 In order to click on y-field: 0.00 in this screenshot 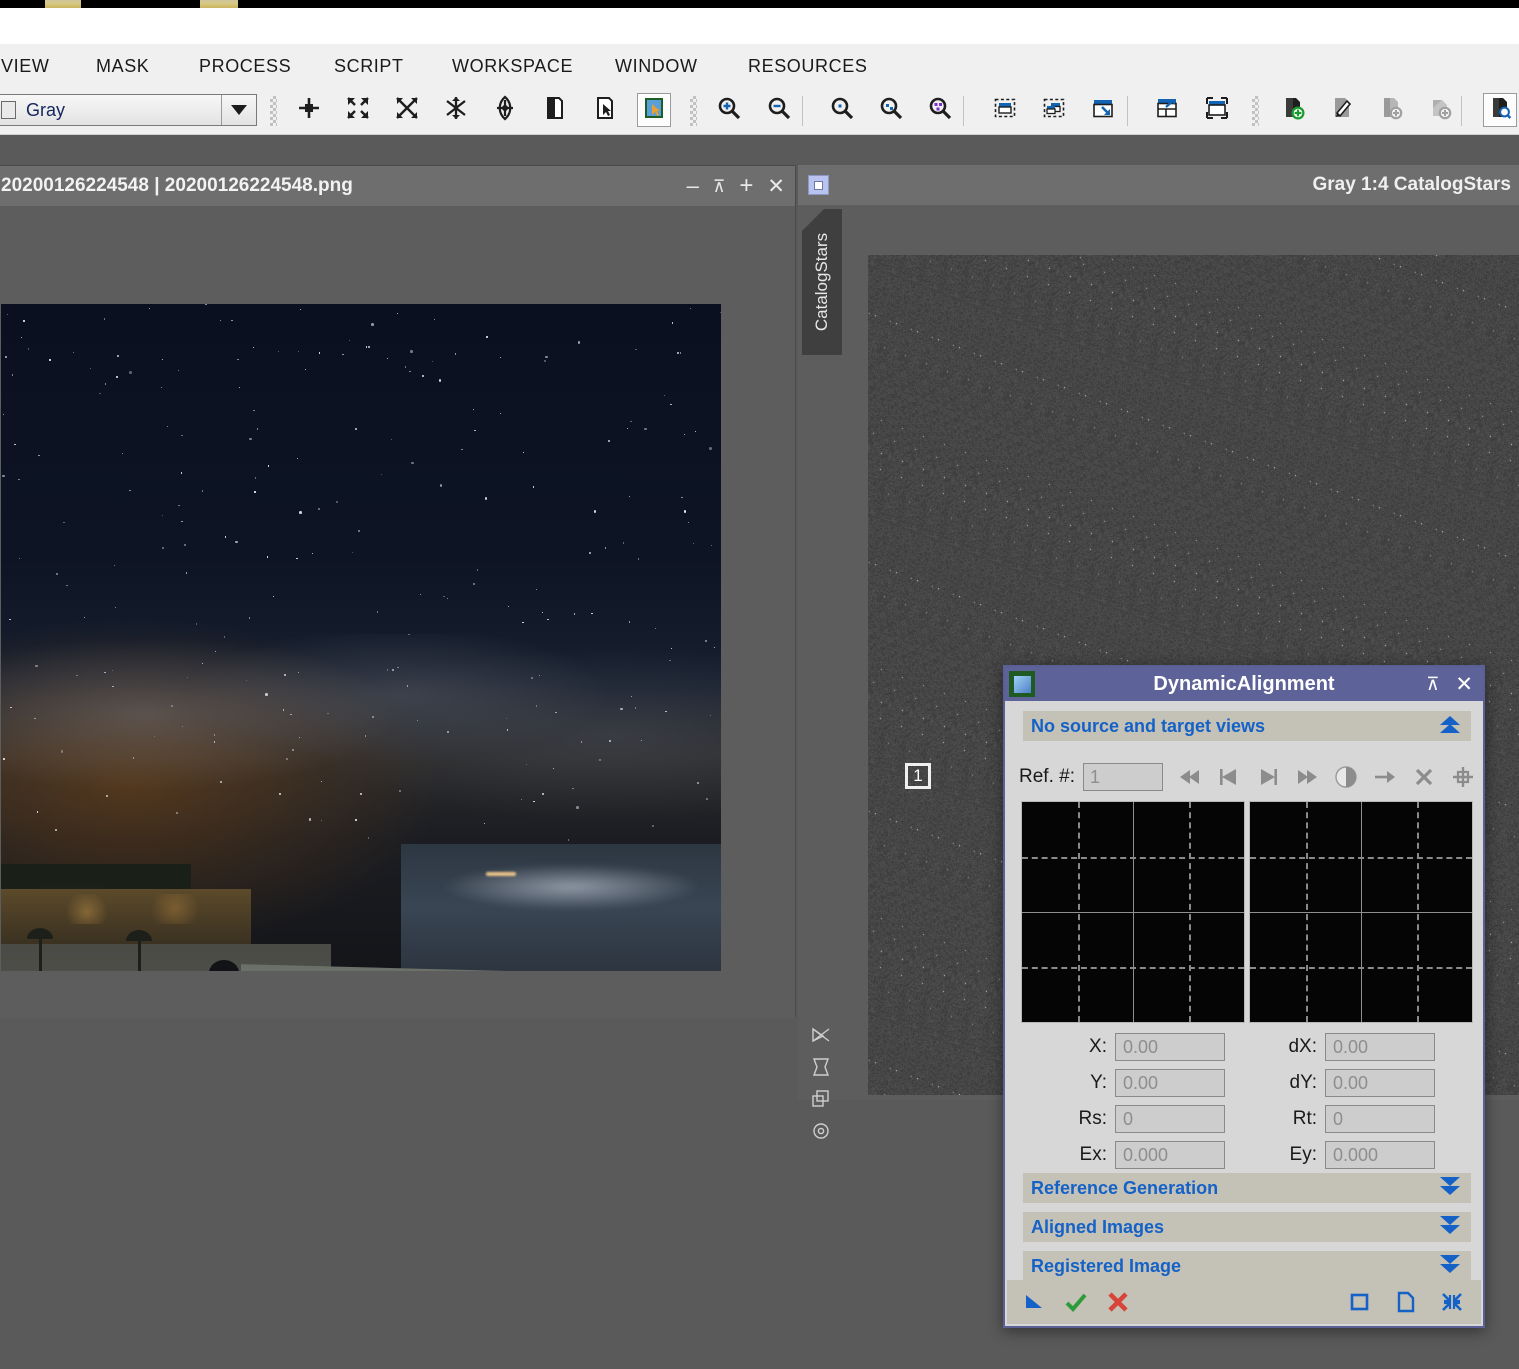, I will do `click(1170, 1083)`.